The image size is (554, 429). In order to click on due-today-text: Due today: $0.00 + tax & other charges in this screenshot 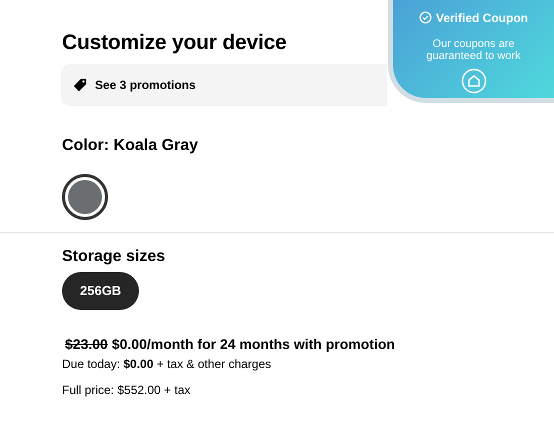, I will do `click(167, 364)`.